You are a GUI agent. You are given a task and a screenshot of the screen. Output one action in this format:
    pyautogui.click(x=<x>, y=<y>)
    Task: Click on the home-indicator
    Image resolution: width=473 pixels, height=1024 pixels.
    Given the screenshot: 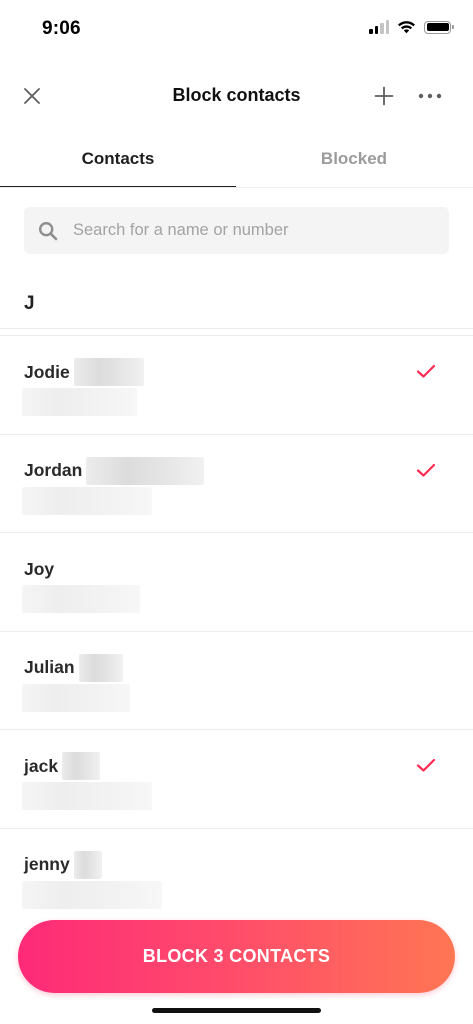 What is the action you would take?
    pyautogui.click(x=236, y=1010)
    